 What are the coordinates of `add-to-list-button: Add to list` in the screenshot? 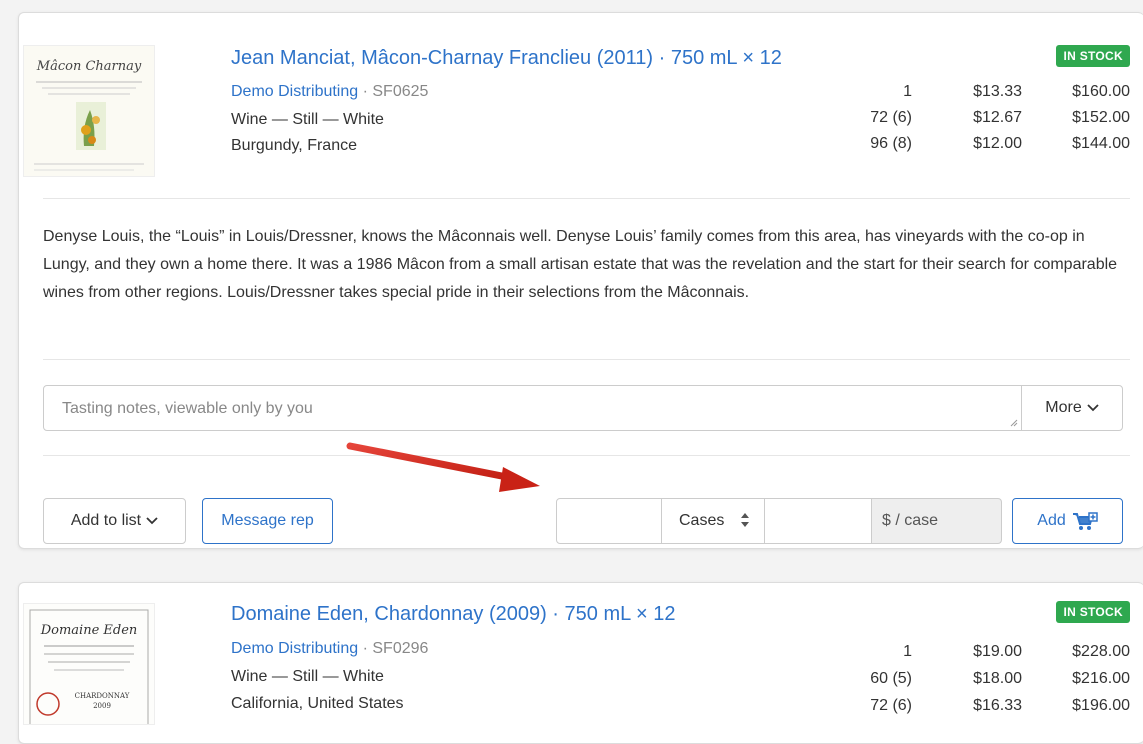 It's located at (114, 521).